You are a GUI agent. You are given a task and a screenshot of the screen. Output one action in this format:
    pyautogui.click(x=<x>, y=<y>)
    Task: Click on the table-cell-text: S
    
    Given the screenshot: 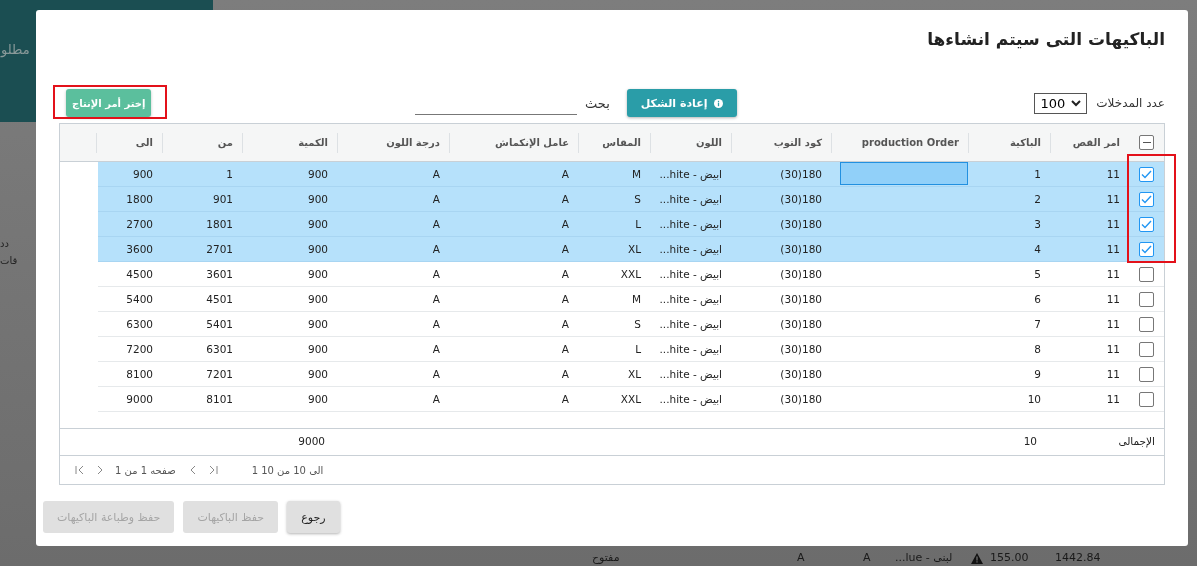 What is the action you would take?
    pyautogui.click(x=637, y=199)
    